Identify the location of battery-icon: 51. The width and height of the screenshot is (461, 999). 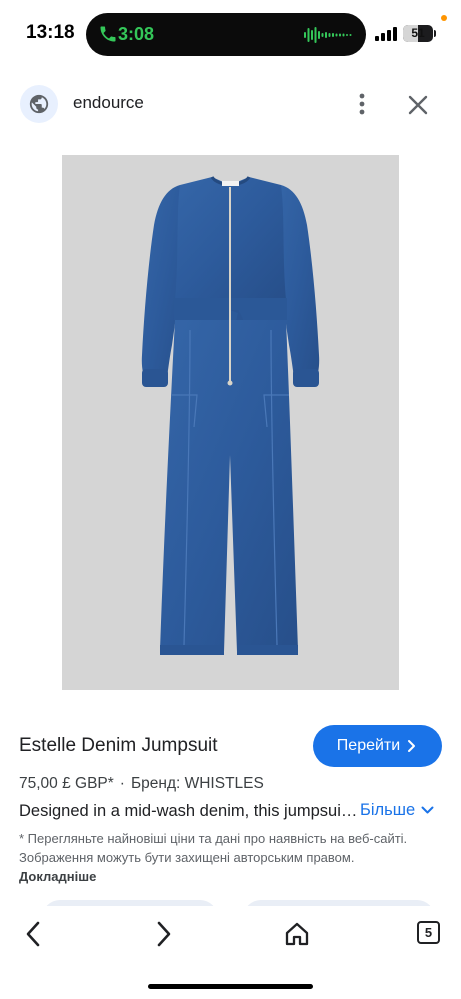
(418, 33).